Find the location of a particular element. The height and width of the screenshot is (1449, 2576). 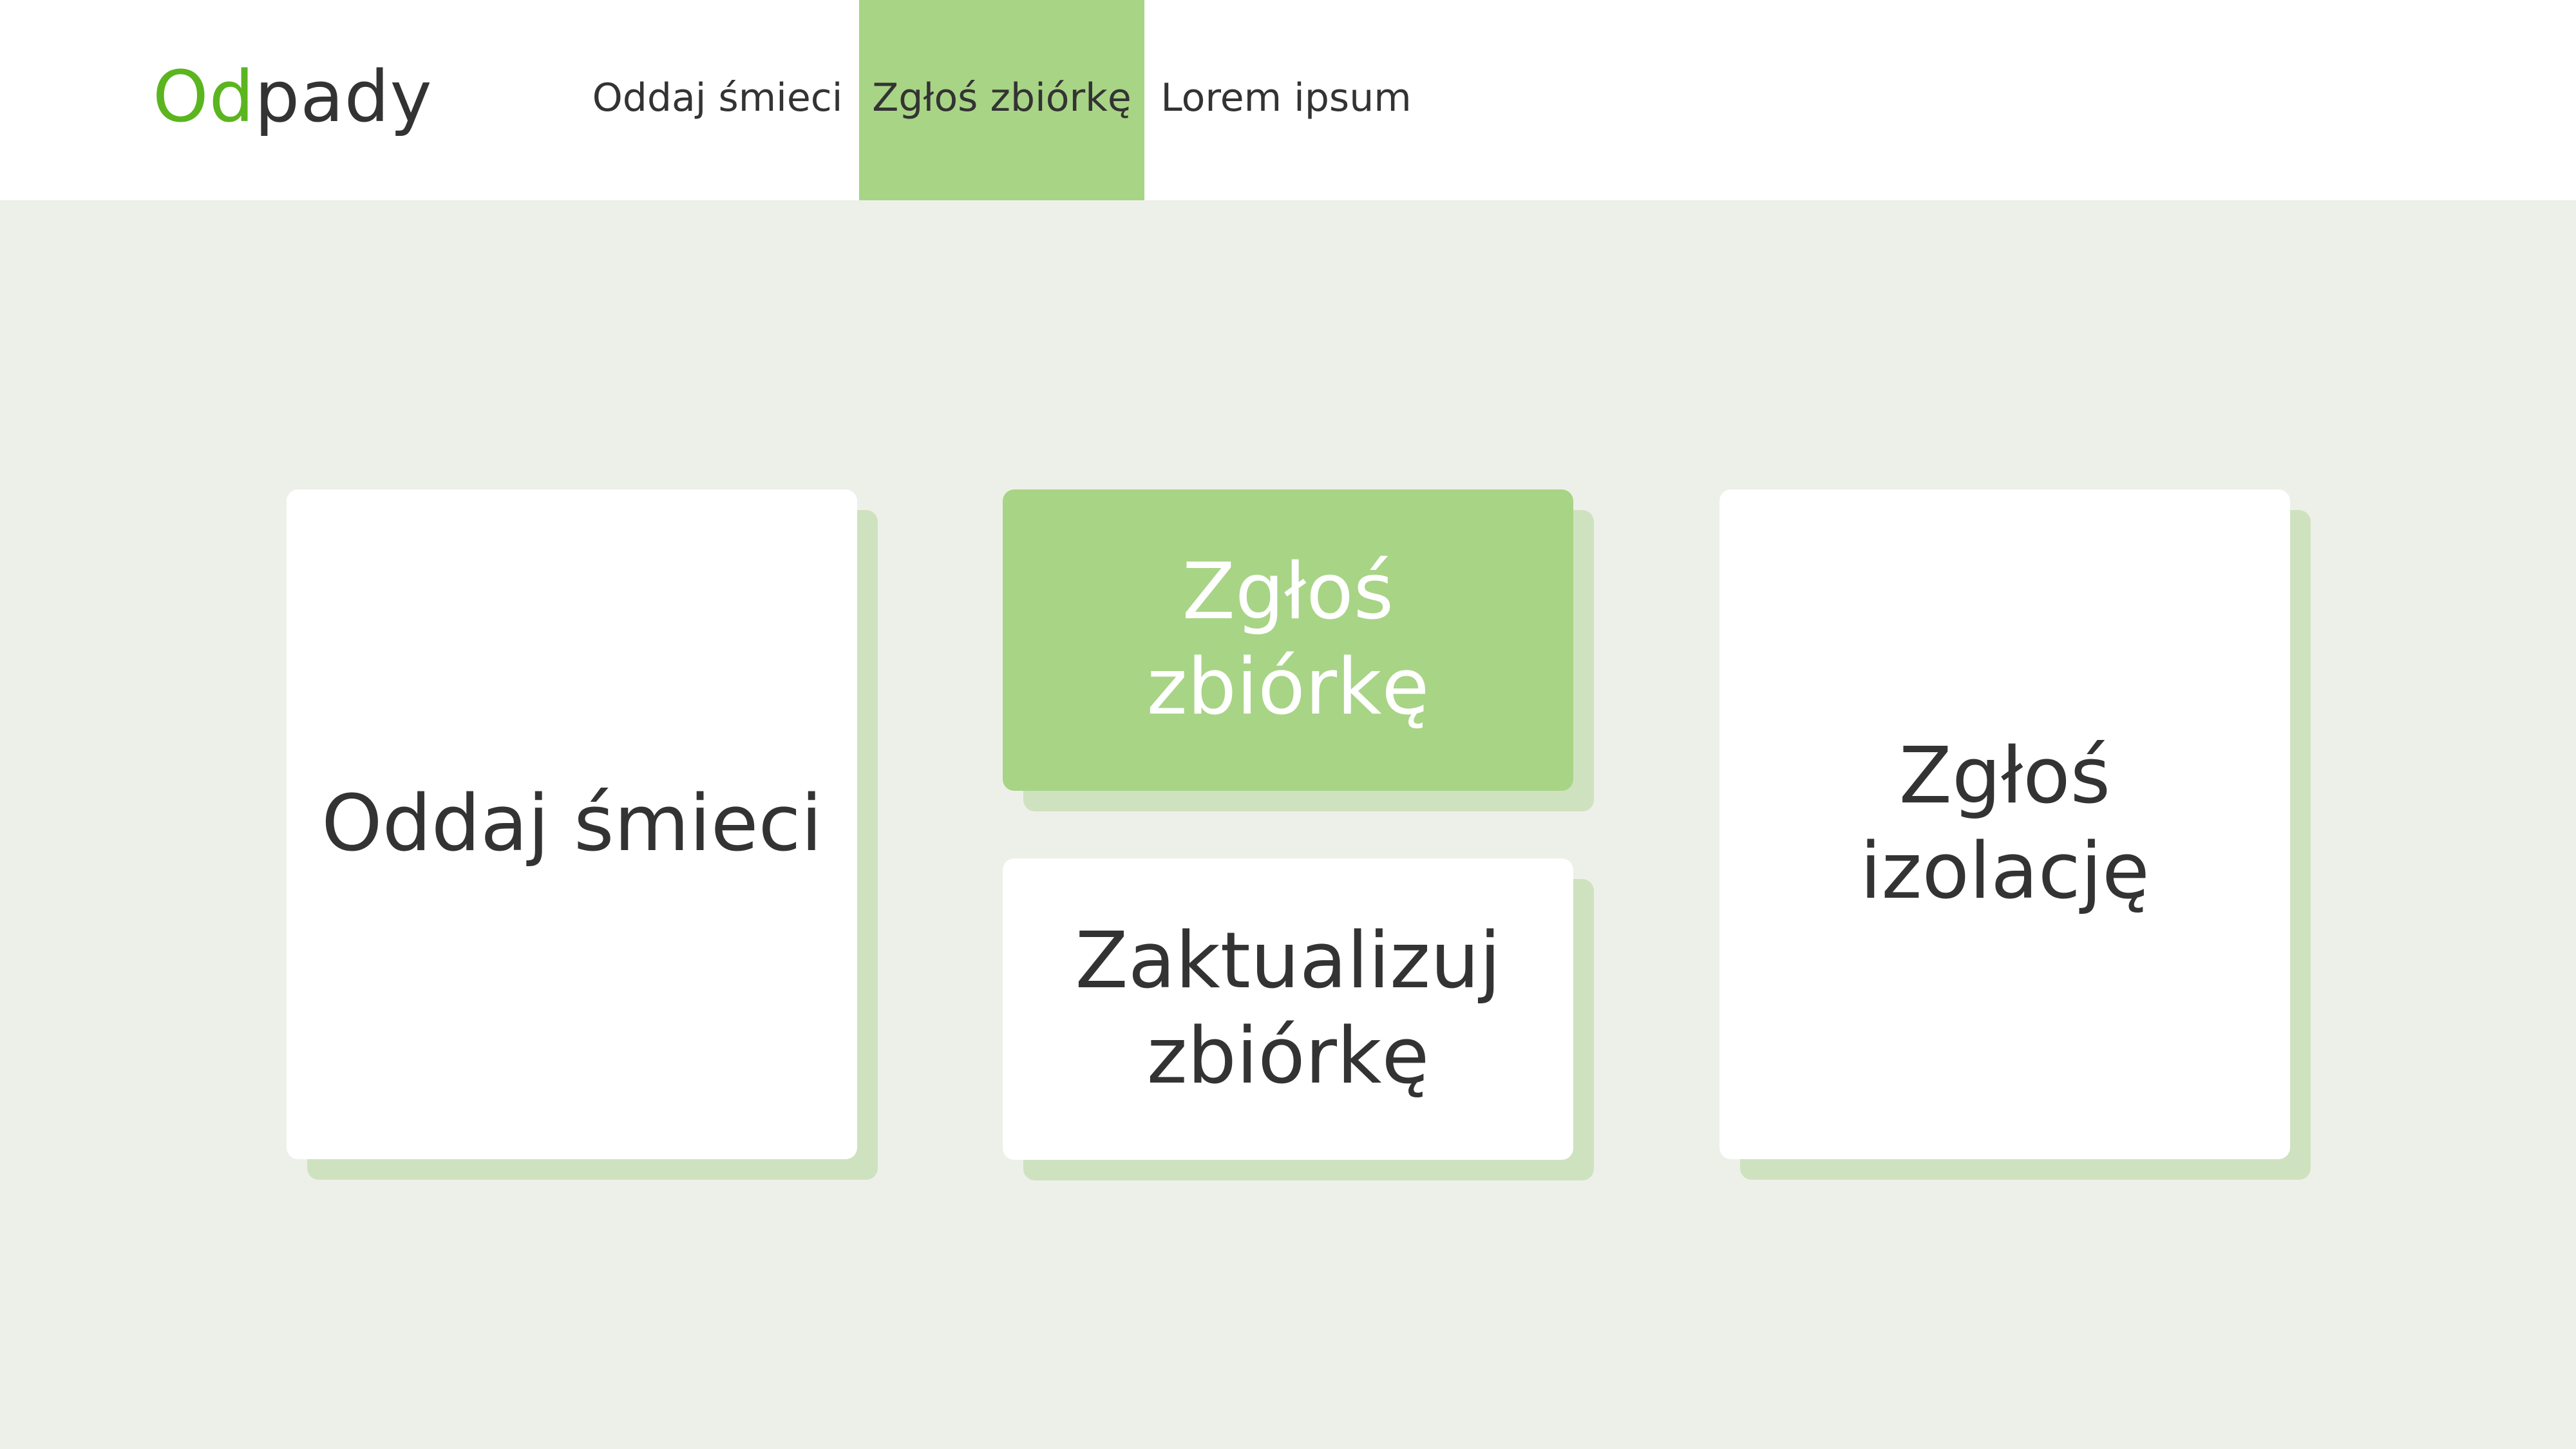

nav-item-lorem-ipsum: Lorem ipsum is located at coordinates (1286, 100).